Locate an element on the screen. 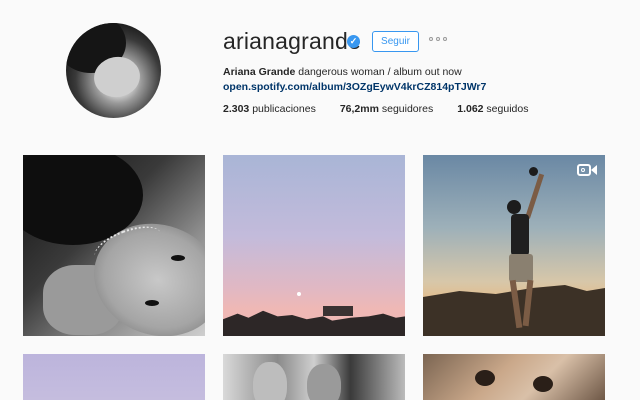 This screenshot has width=640, height=400. post-photo-house is located at coordinates (338, 311).